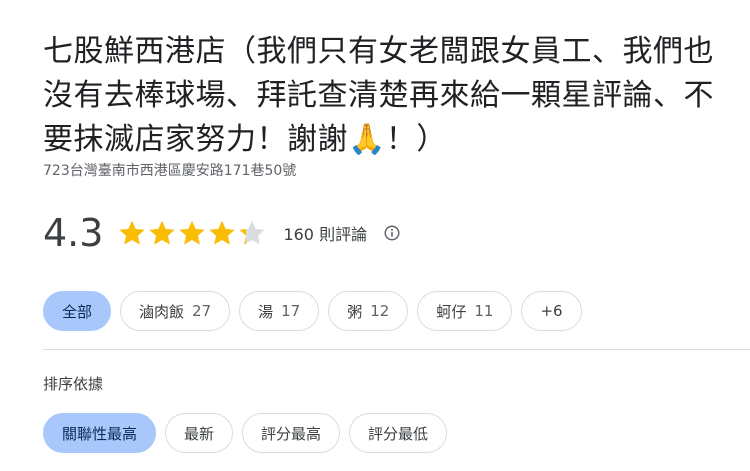 This screenshot has height=471, width=750. What do you see at coordinates (73, 384) in the screenshot?
I see `sort-label: 排序依據` at bounding box center [73, 384].